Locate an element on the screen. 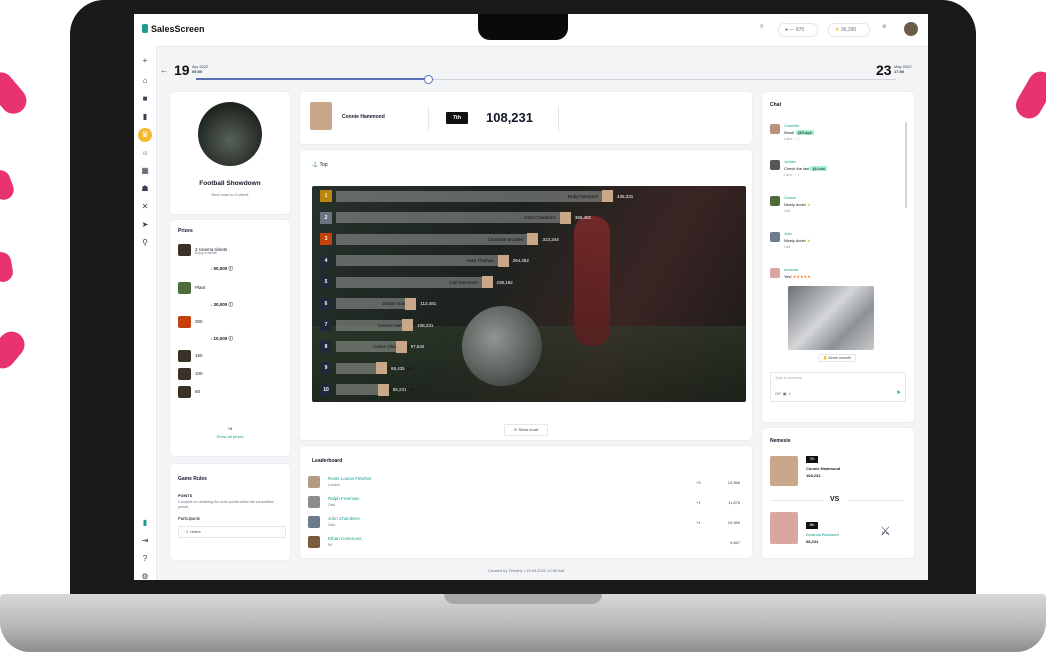  help-icon: ? is located at coordinates (145, 559).